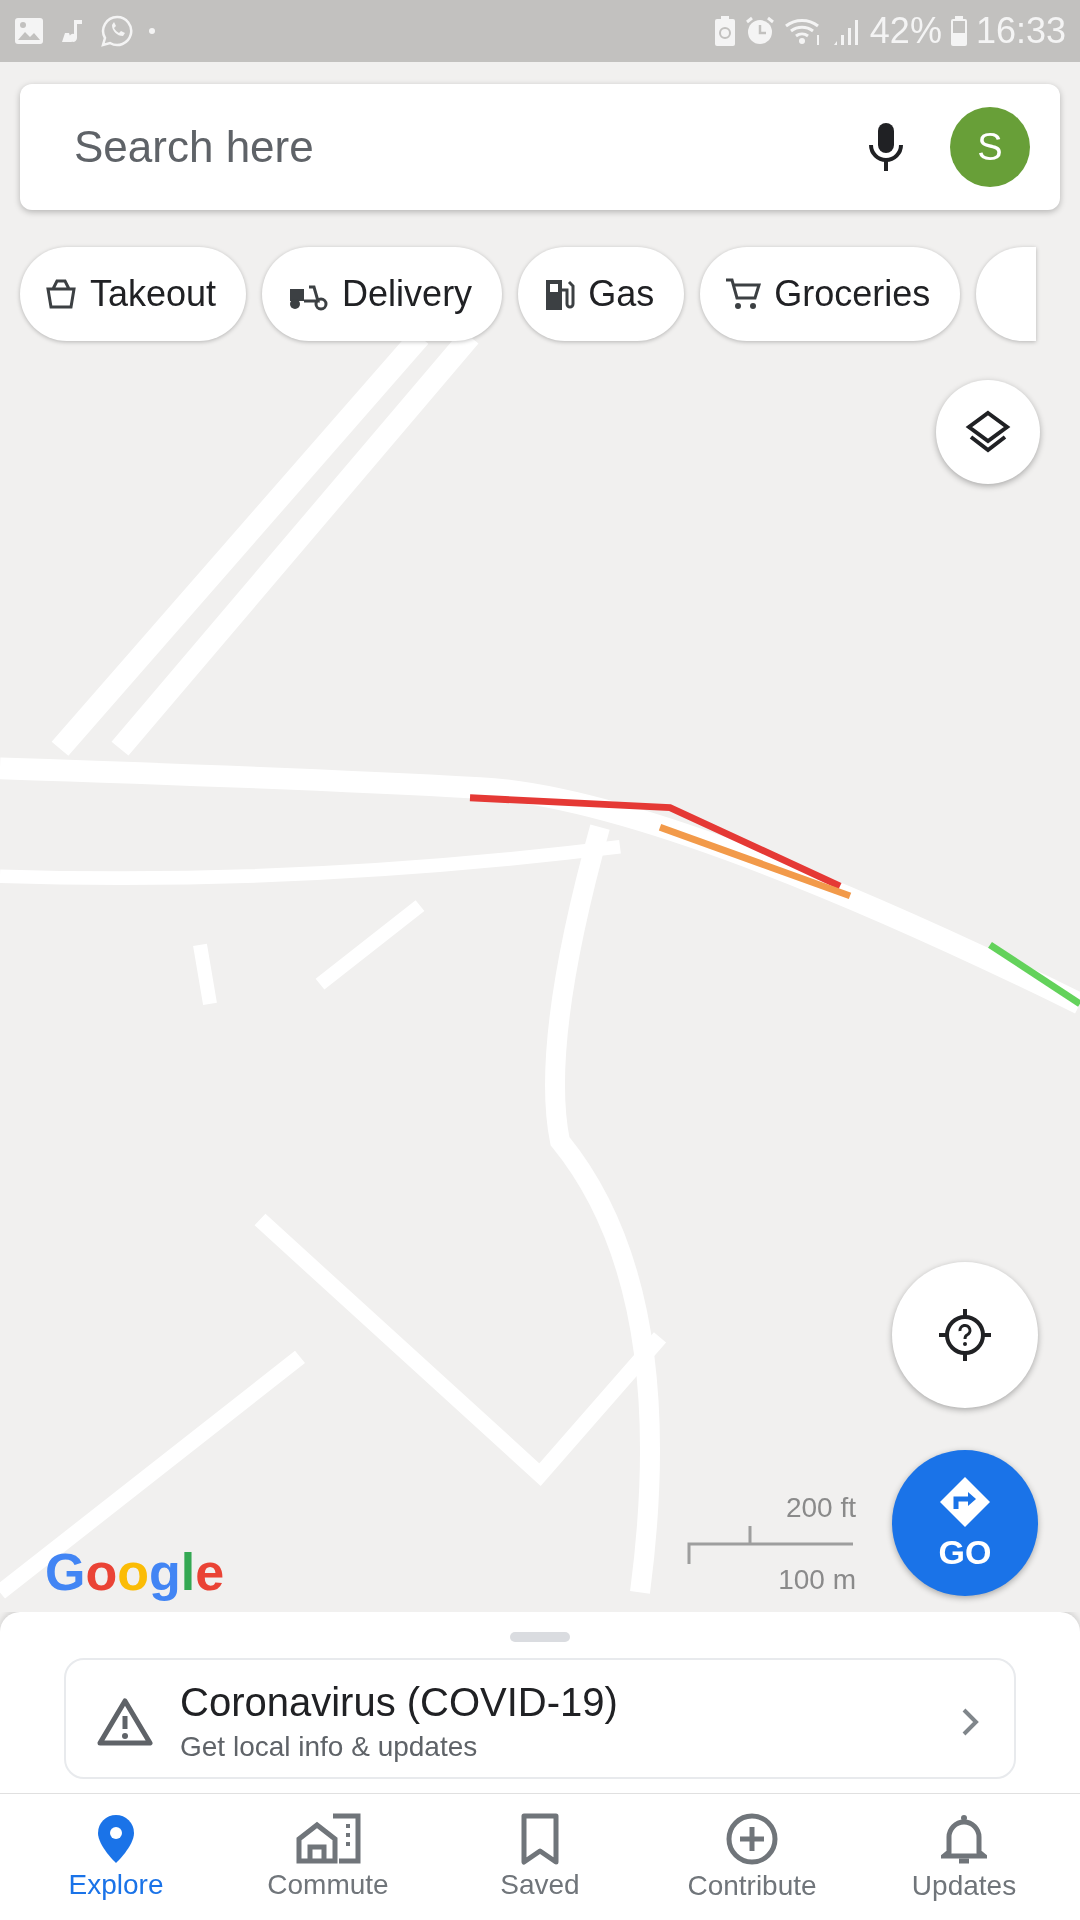  I want to click on nav-tab: Commute, so click(328, 1857).